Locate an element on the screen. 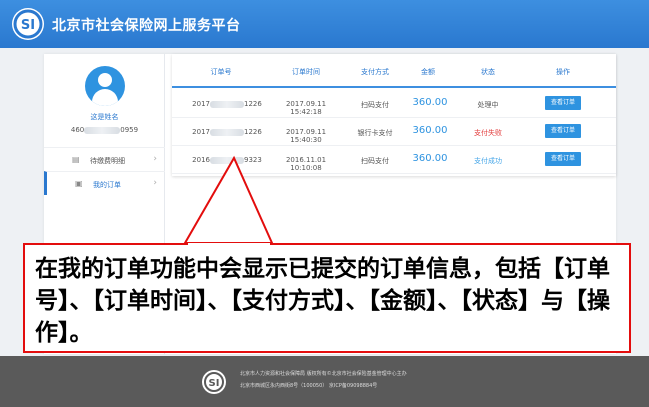 This screenshot has height=407, width=649. svg-text: SI is located at coordinates (214, 383).